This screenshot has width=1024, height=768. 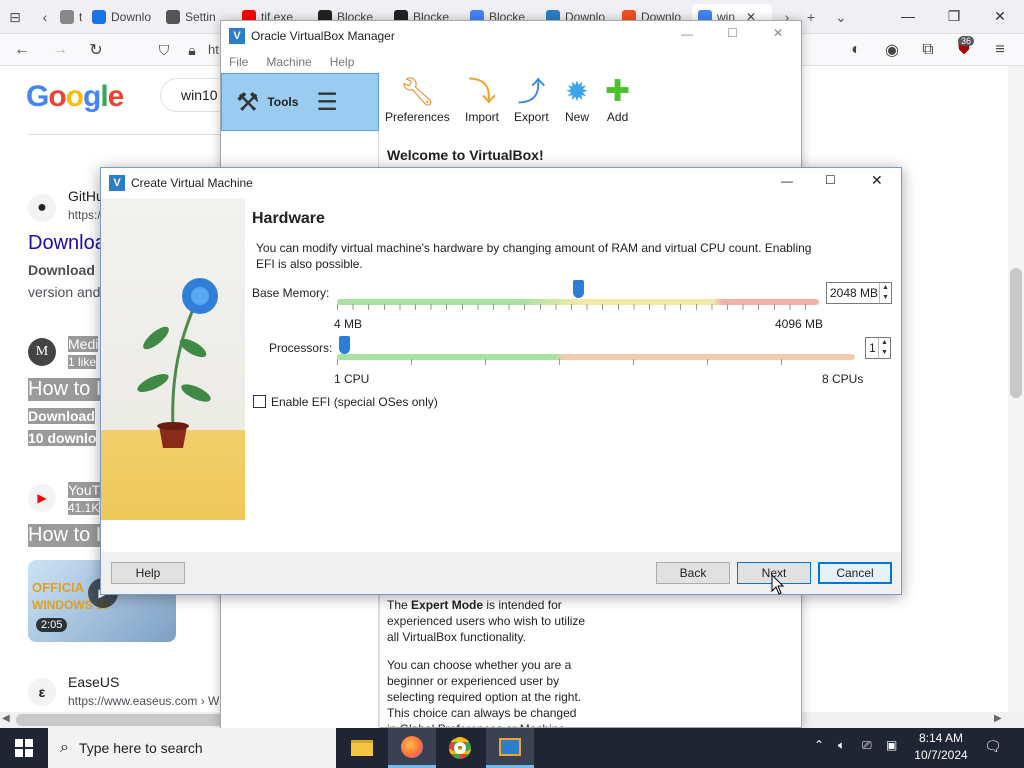 What do you see at coordinates (121, 17) in the screenshot?
I see `browser-tab: Downlo` at bounding box center [121, 17].